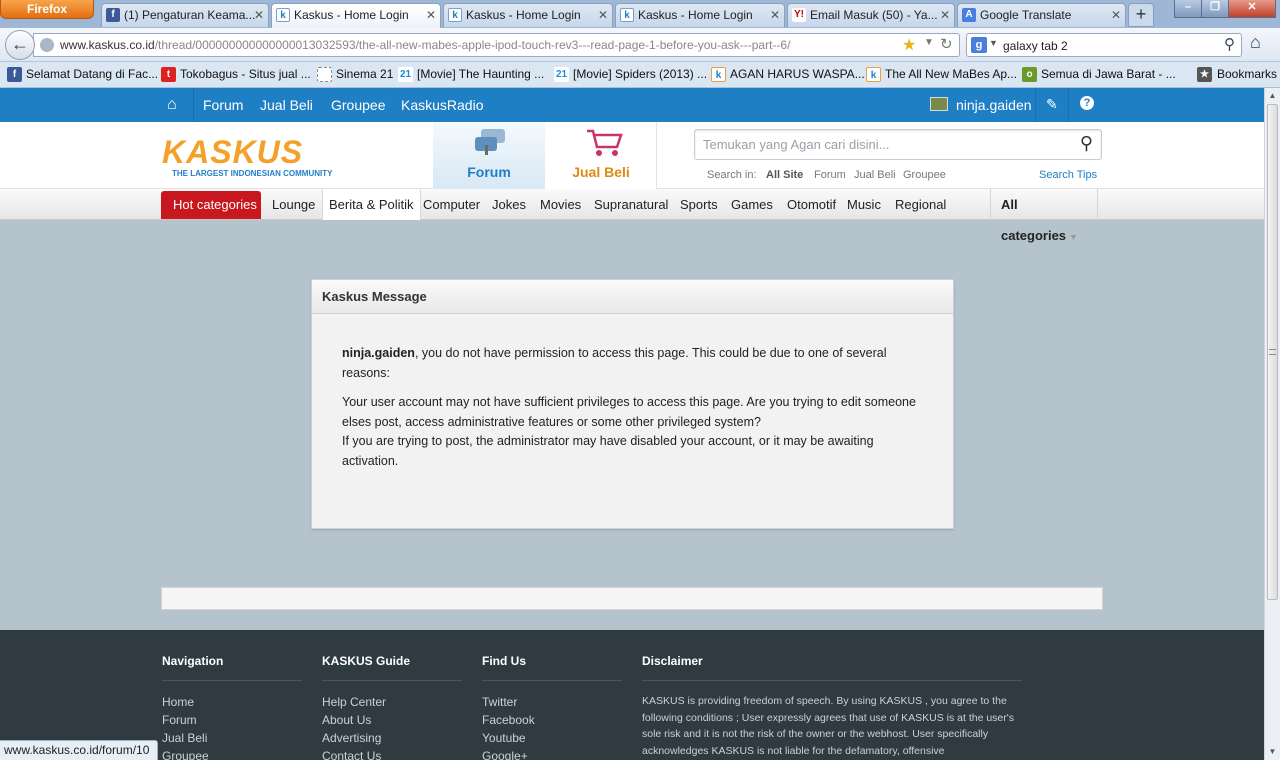 Image resolution: width=1280 pixels, height=760 pixels. I want to click on scrollbar-thumb, so click(1272, 352).